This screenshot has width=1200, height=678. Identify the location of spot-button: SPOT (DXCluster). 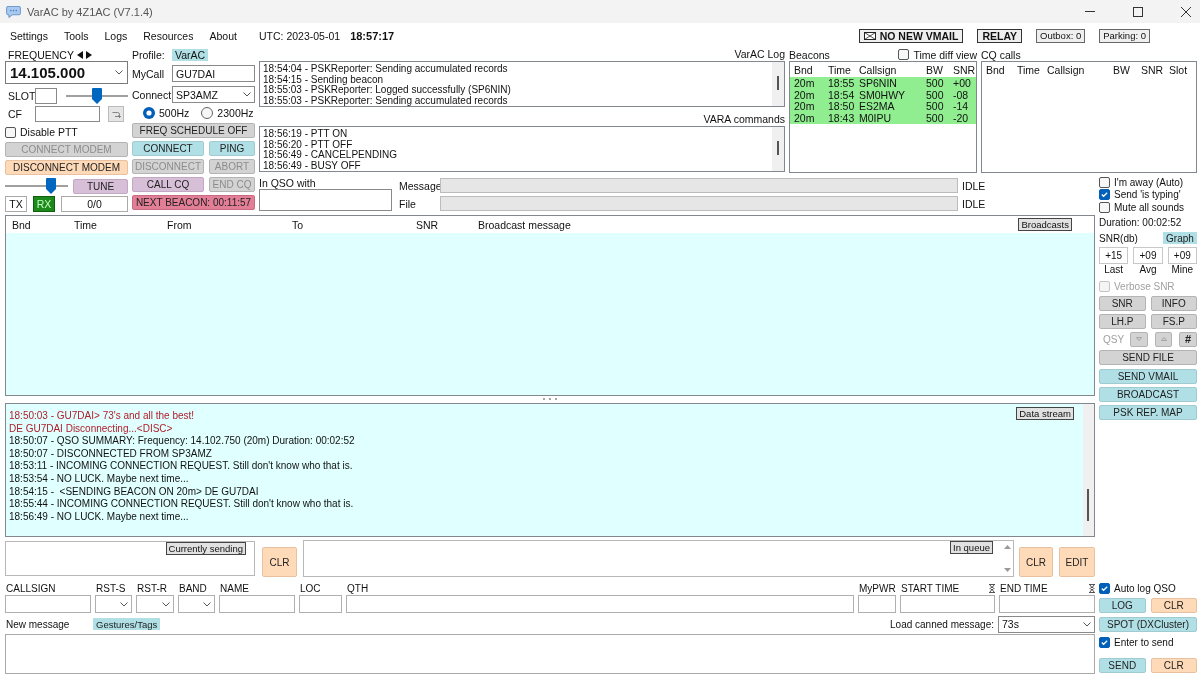
(1148, 624).